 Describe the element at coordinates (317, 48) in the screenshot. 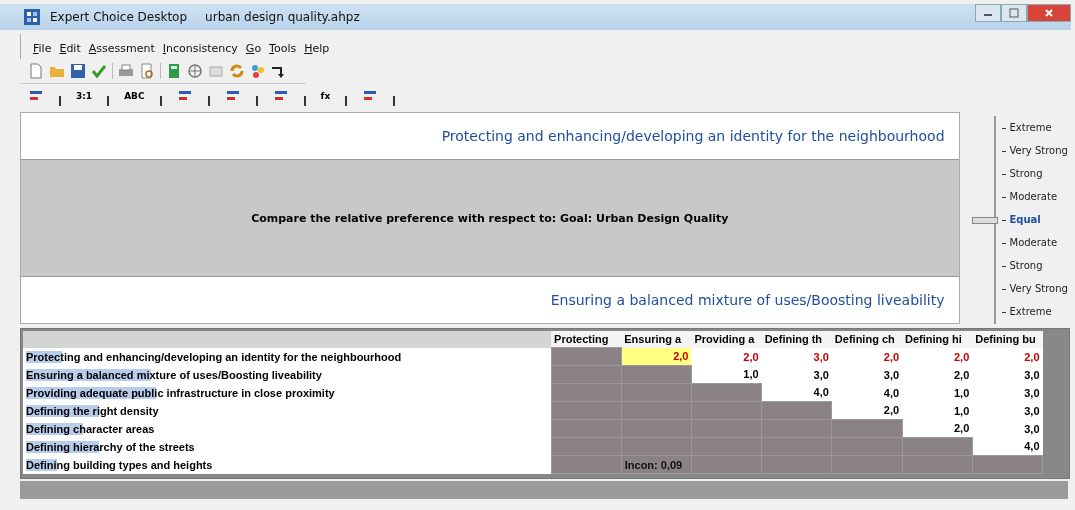

I see `menu-item: Help` at that location.